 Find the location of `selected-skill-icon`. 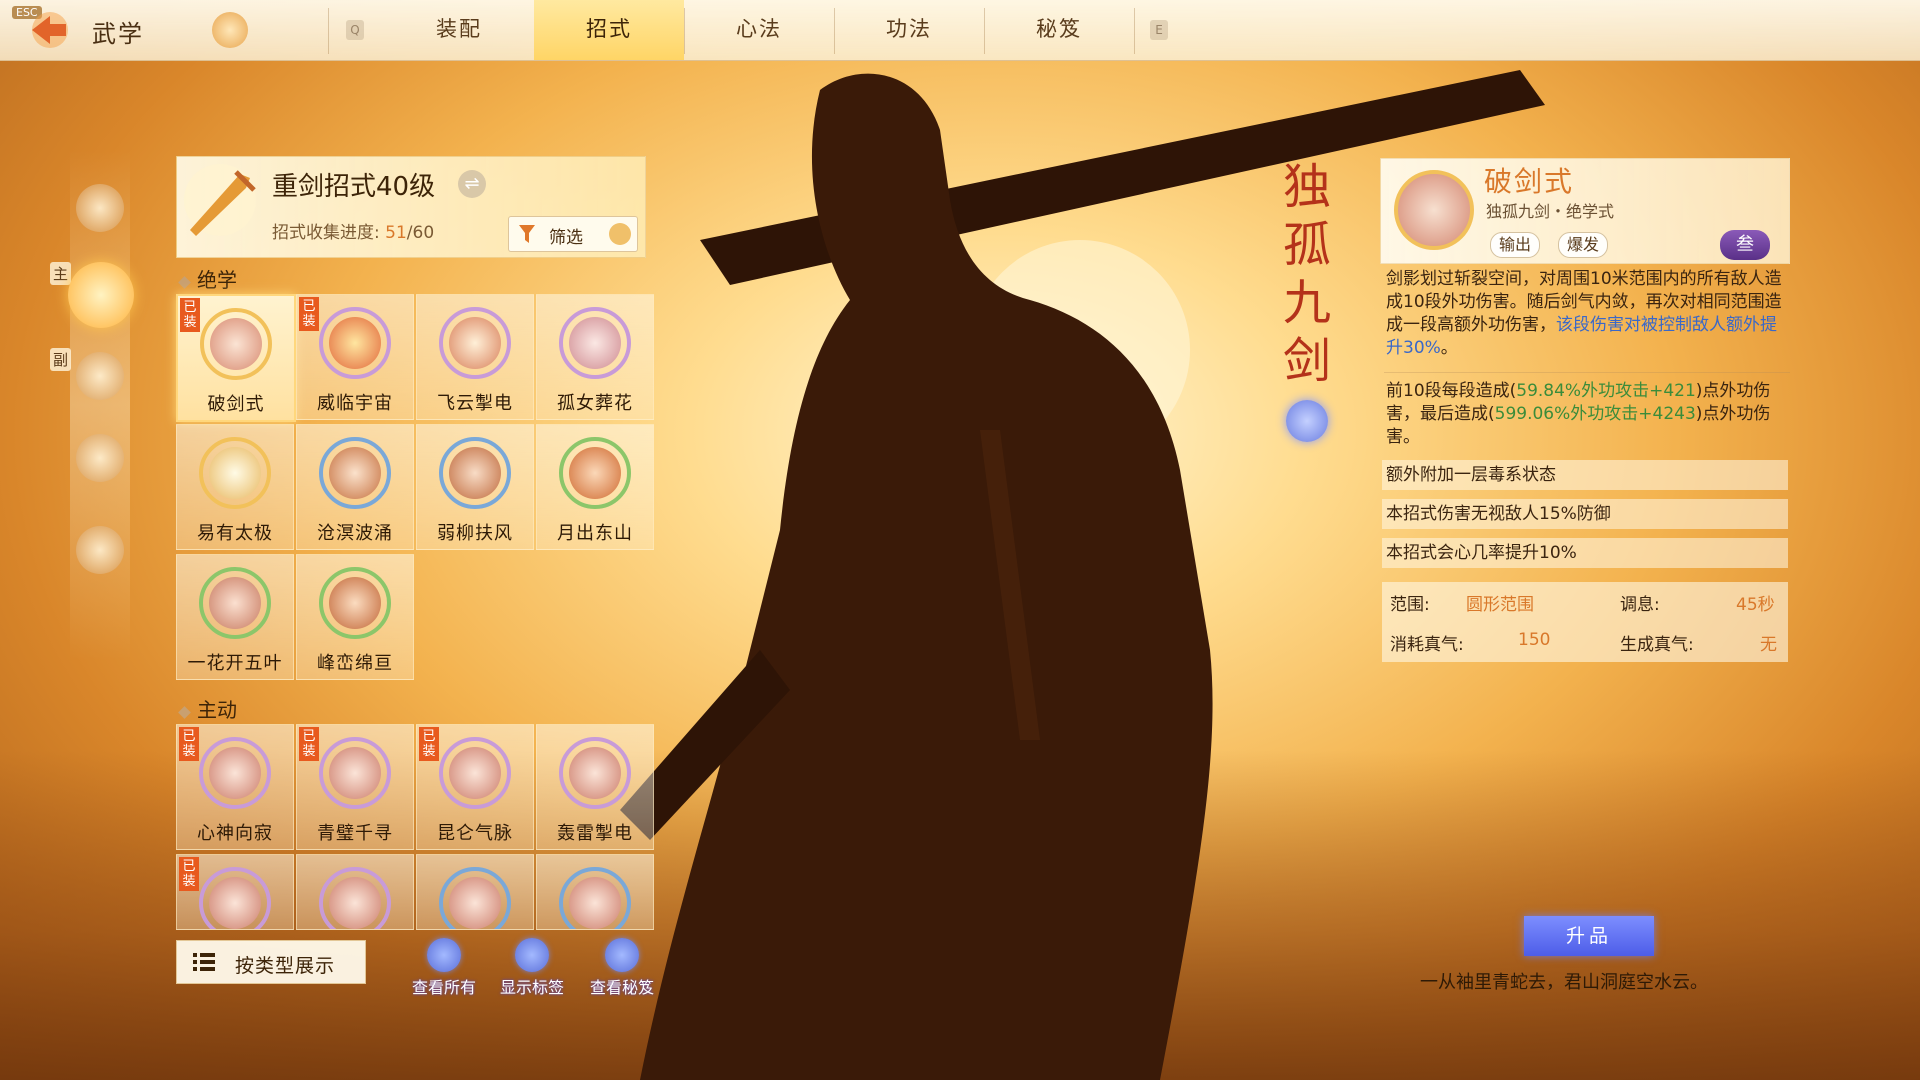

selected-skill-icon is located at coordinates (1434, 210).